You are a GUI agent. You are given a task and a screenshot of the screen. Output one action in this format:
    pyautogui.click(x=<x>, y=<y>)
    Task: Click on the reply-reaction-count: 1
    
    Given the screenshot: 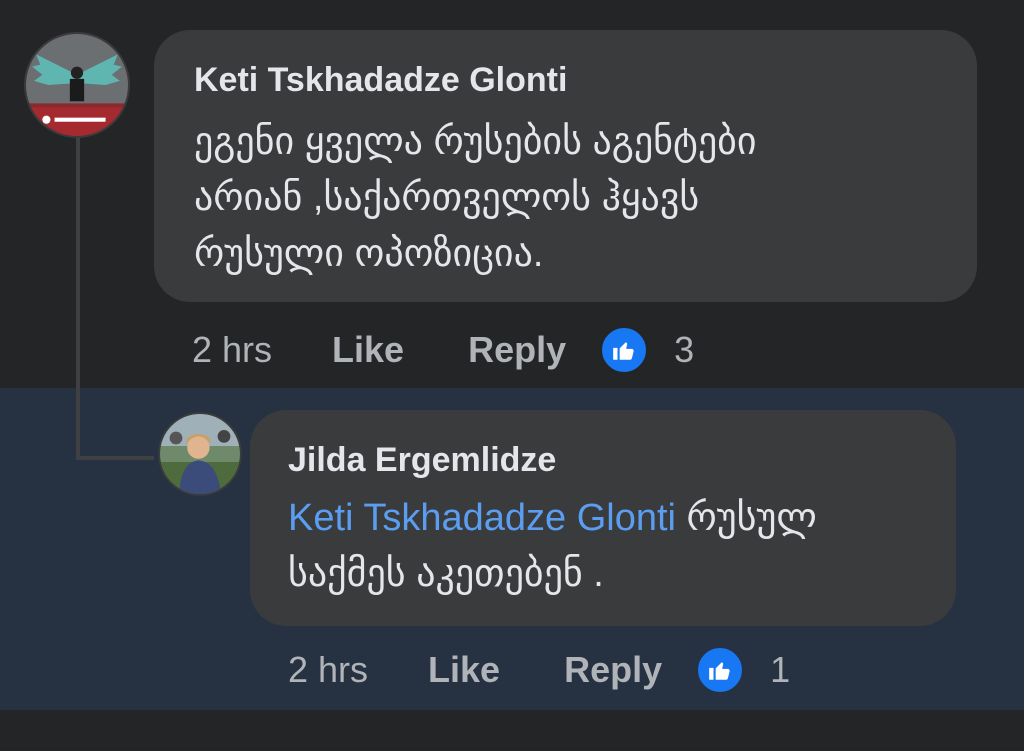 What is the action you would take?
    pyautogui.click(x=780, y=670)
    